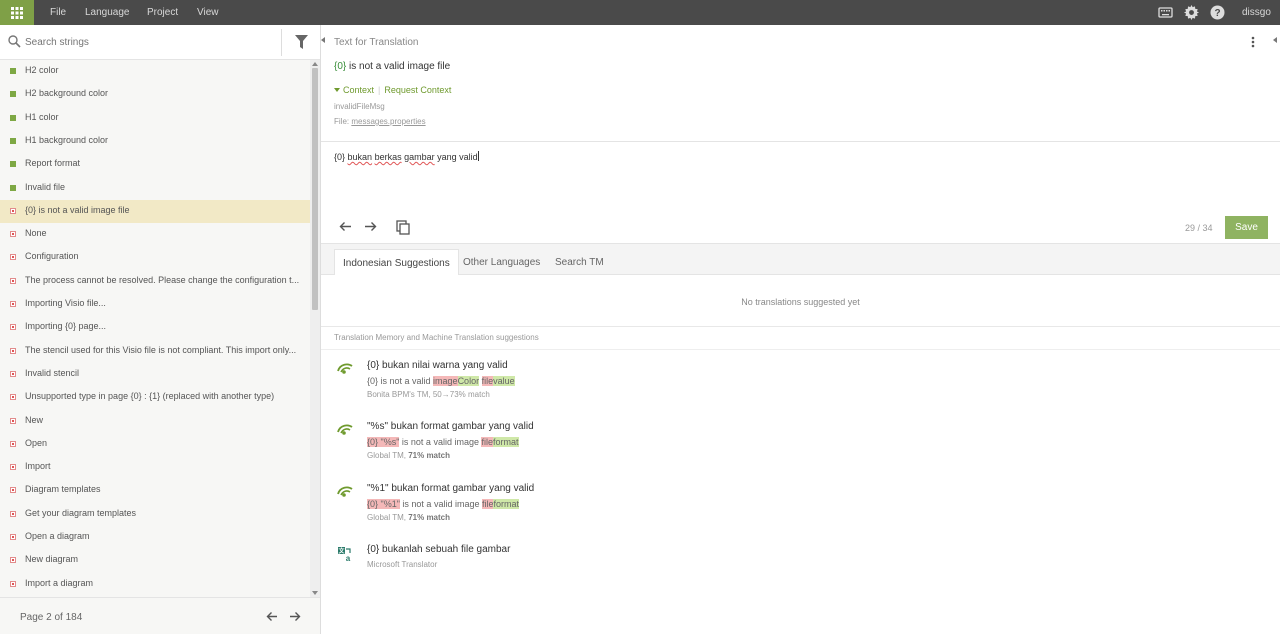  What do you see at coordinates (155, 211) in the screenshot?
I see `string-list-item: {0} is not a valid image file` at bounding box center [155, 211].